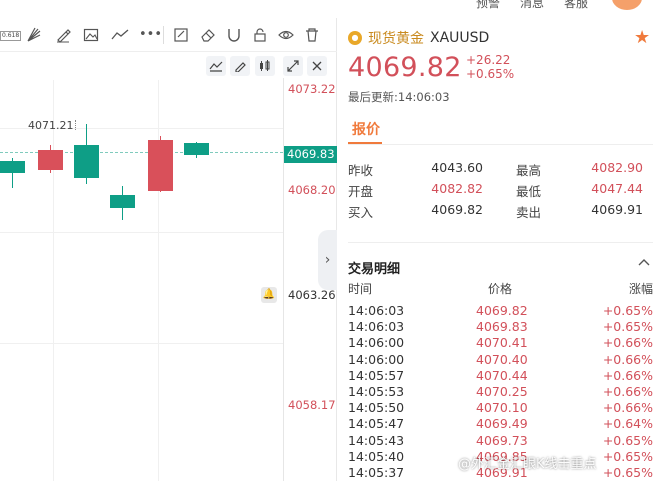 Image resolution: width=665 pixels, height=481 pixels. What do you see at coordinates (488, 5) in the screenshot?
I see `nav-item-forecast: 预警` at bounding box center [488, 5].